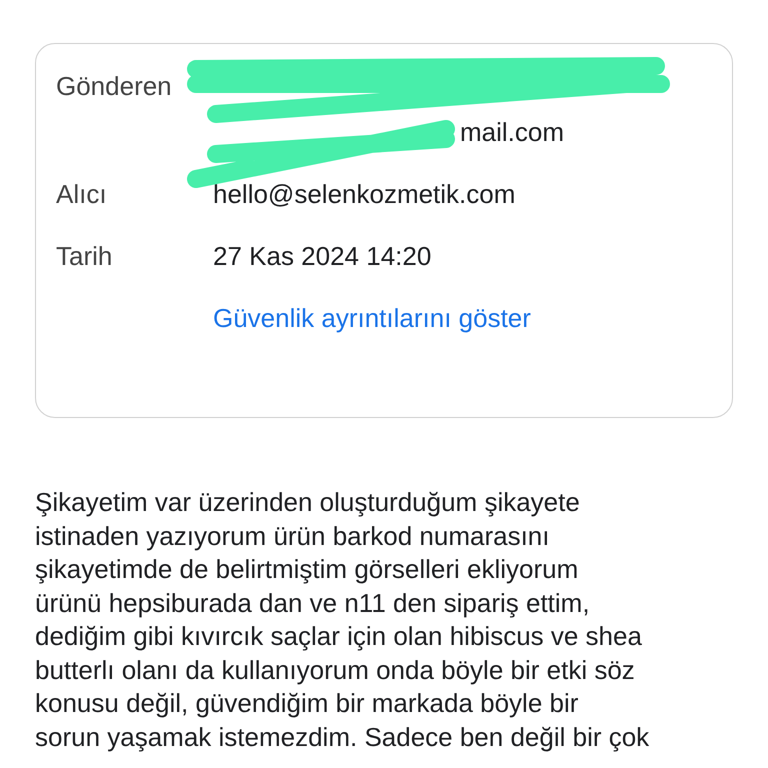 This screenshot has height=768, width=768. I want to click on body-text-line: sorun yaşamak istemezdim. Sadece ben değil bir çok, so click(342, 737).